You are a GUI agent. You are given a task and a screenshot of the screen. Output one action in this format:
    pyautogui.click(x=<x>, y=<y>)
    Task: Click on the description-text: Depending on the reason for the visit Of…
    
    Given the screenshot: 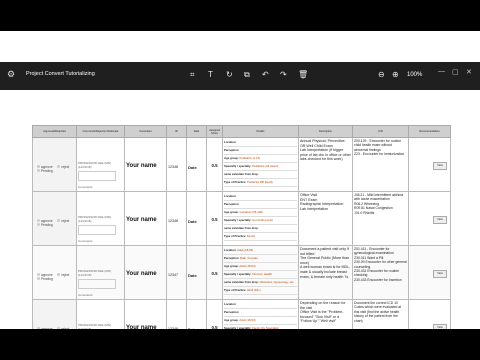 What is the action you would take?
    pyautogui.click(x=323, y=312)
    